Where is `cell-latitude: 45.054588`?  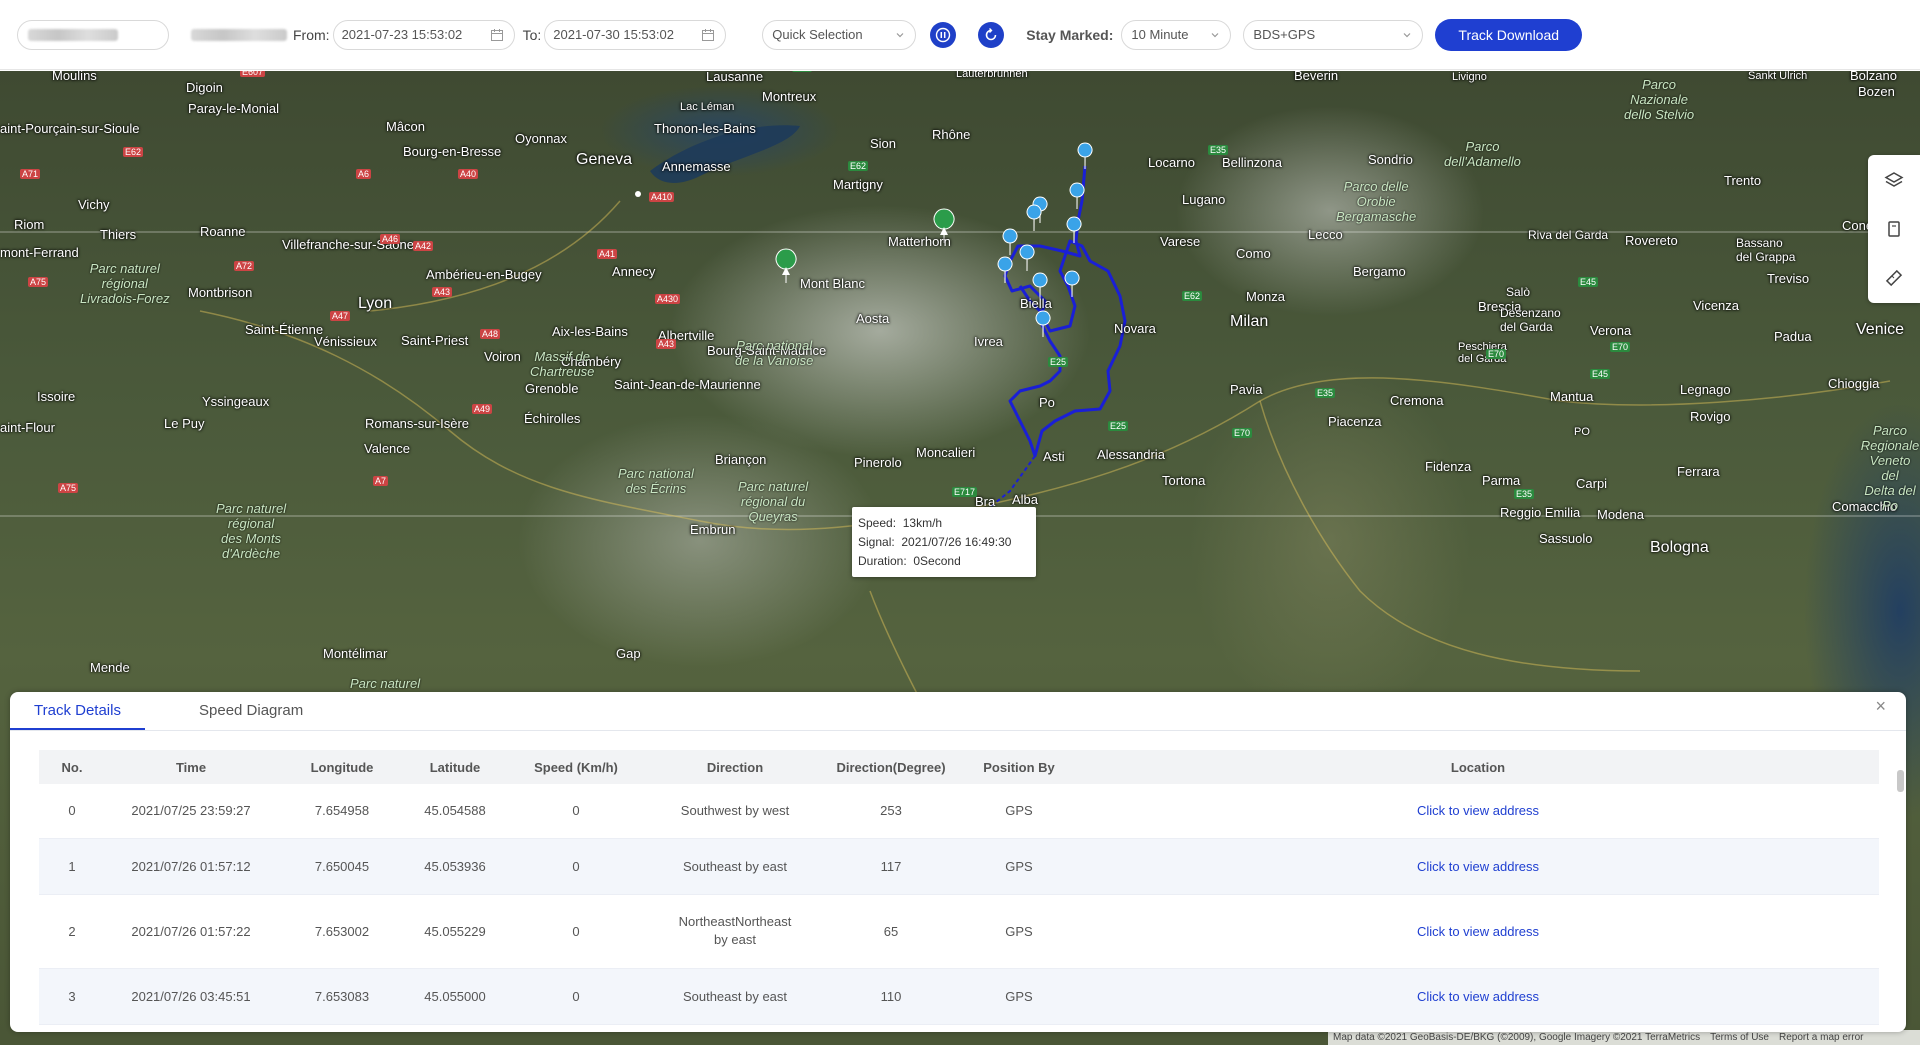 cell-latitude: 45.054588 is located at coordinates (455, 811).